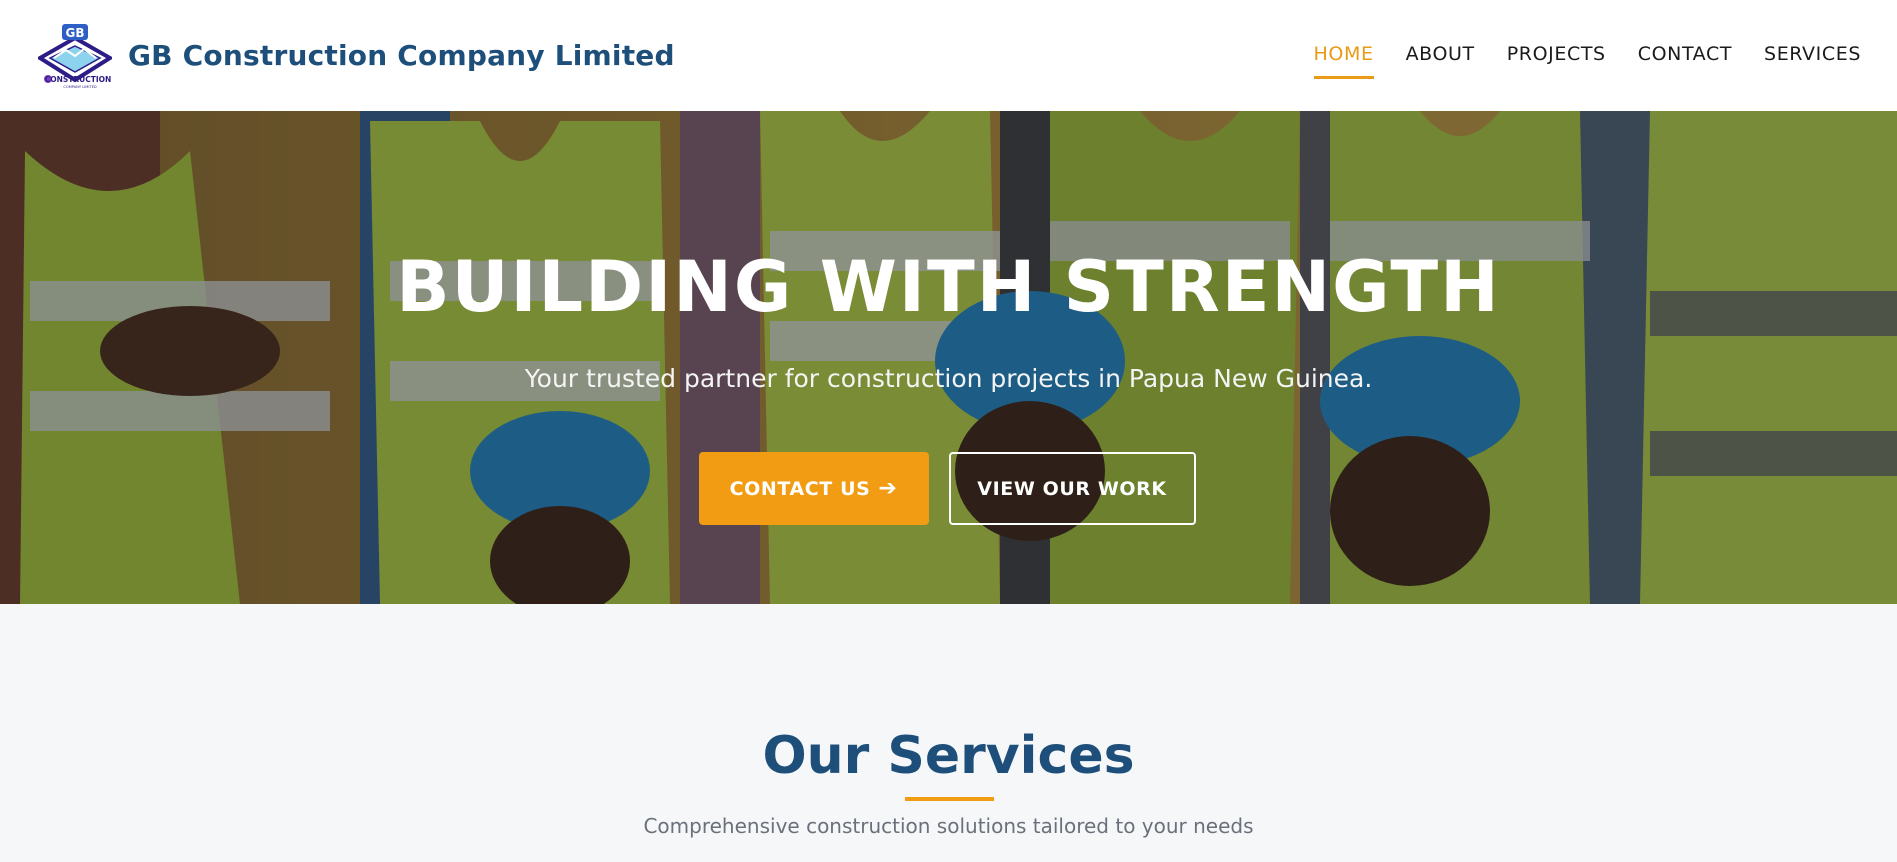 Image resolution: width=1897 pixels, height=862 pixels. I want to click on services-title: Our Services, so click(948, 756).